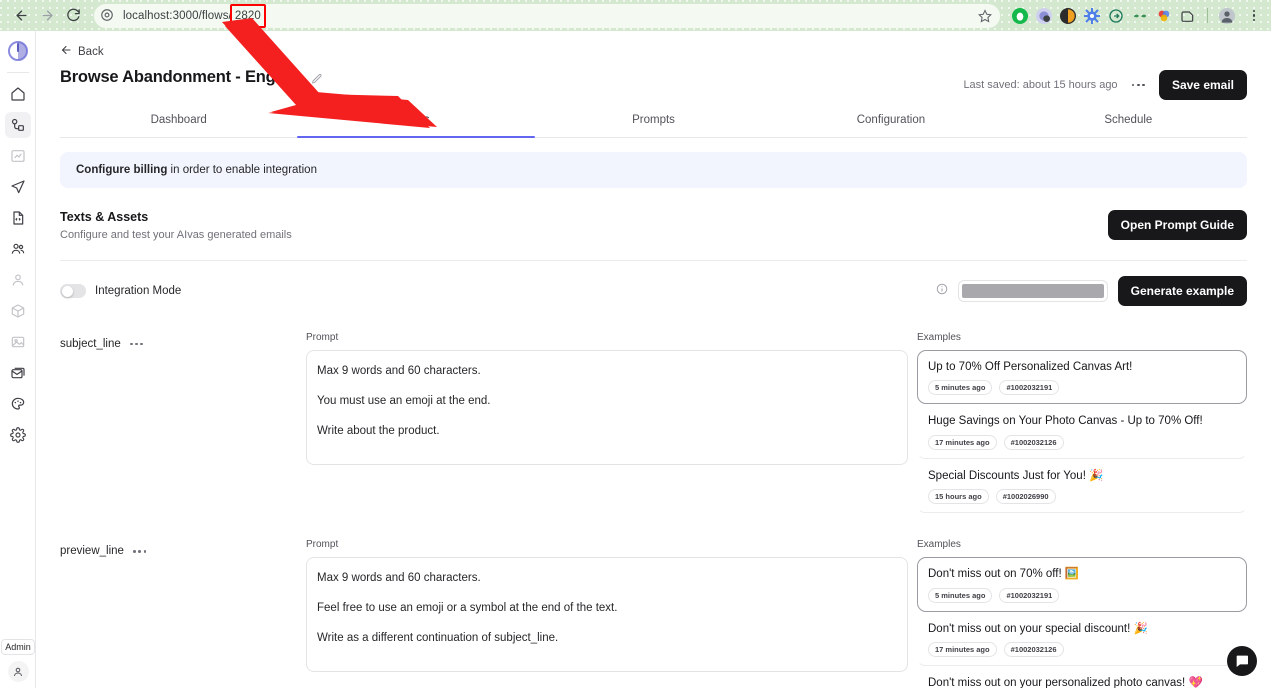  I want to click on extension-teal-icon, so click(1116, 16).